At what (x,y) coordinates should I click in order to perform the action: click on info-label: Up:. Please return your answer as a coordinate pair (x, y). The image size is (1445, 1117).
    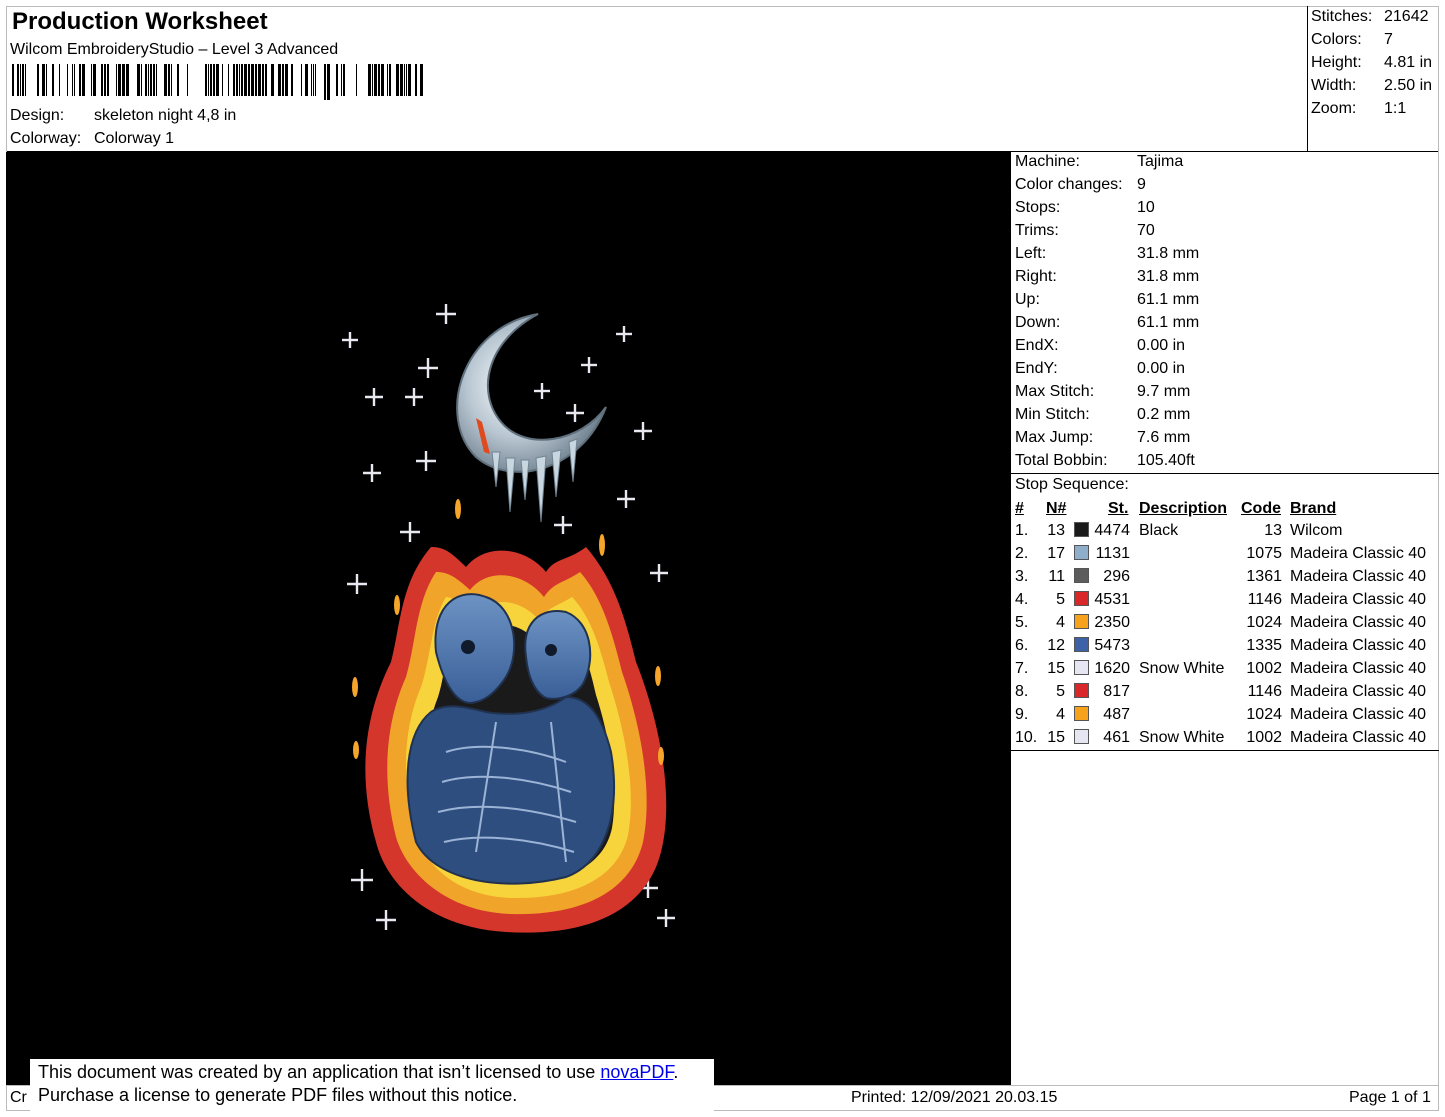
    Looking at the image, I should click on (1027, 299).